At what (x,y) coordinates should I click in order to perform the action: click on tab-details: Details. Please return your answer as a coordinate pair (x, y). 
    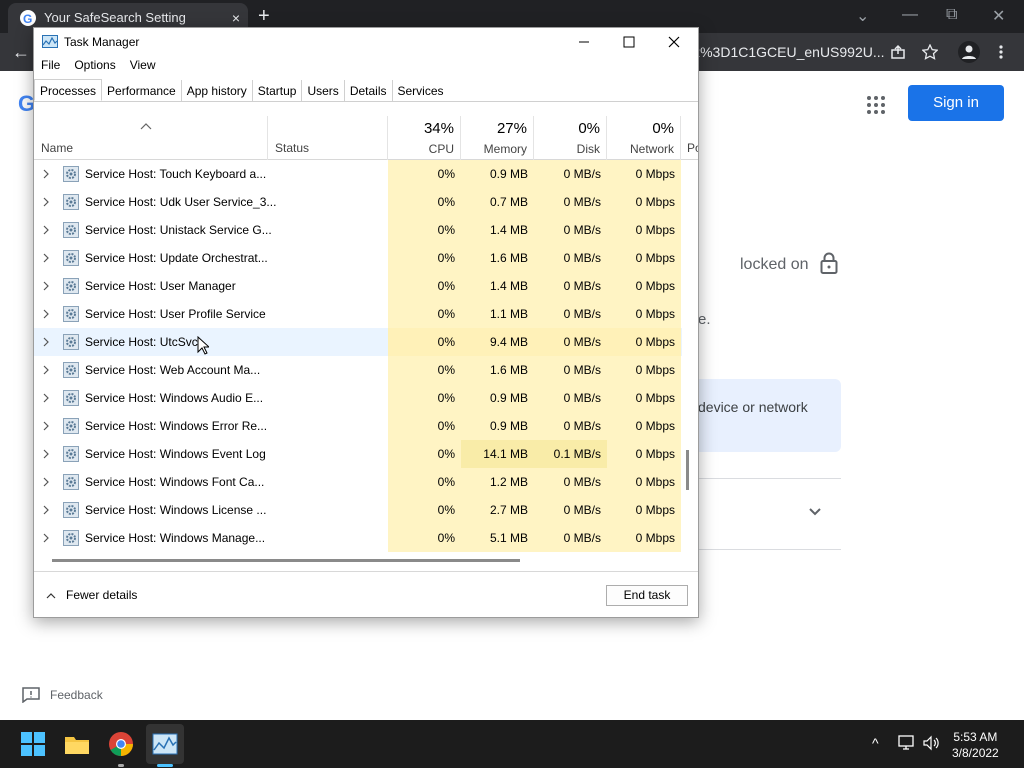
    Looking at the image, I should click on (369, 90).